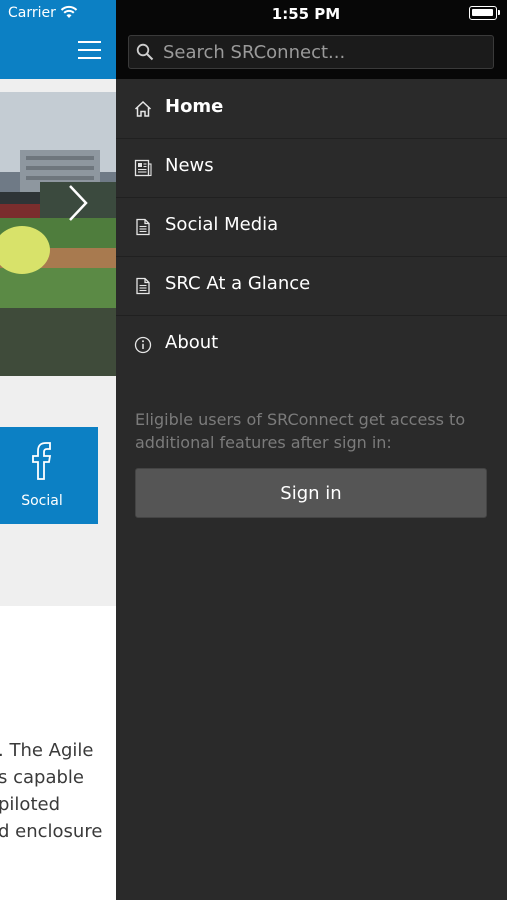 This screenshot has height=900, width=507. Describe the element at coordinates (306, 14) in the screenshot. I see `status-time: 1:55 PM` at that location.